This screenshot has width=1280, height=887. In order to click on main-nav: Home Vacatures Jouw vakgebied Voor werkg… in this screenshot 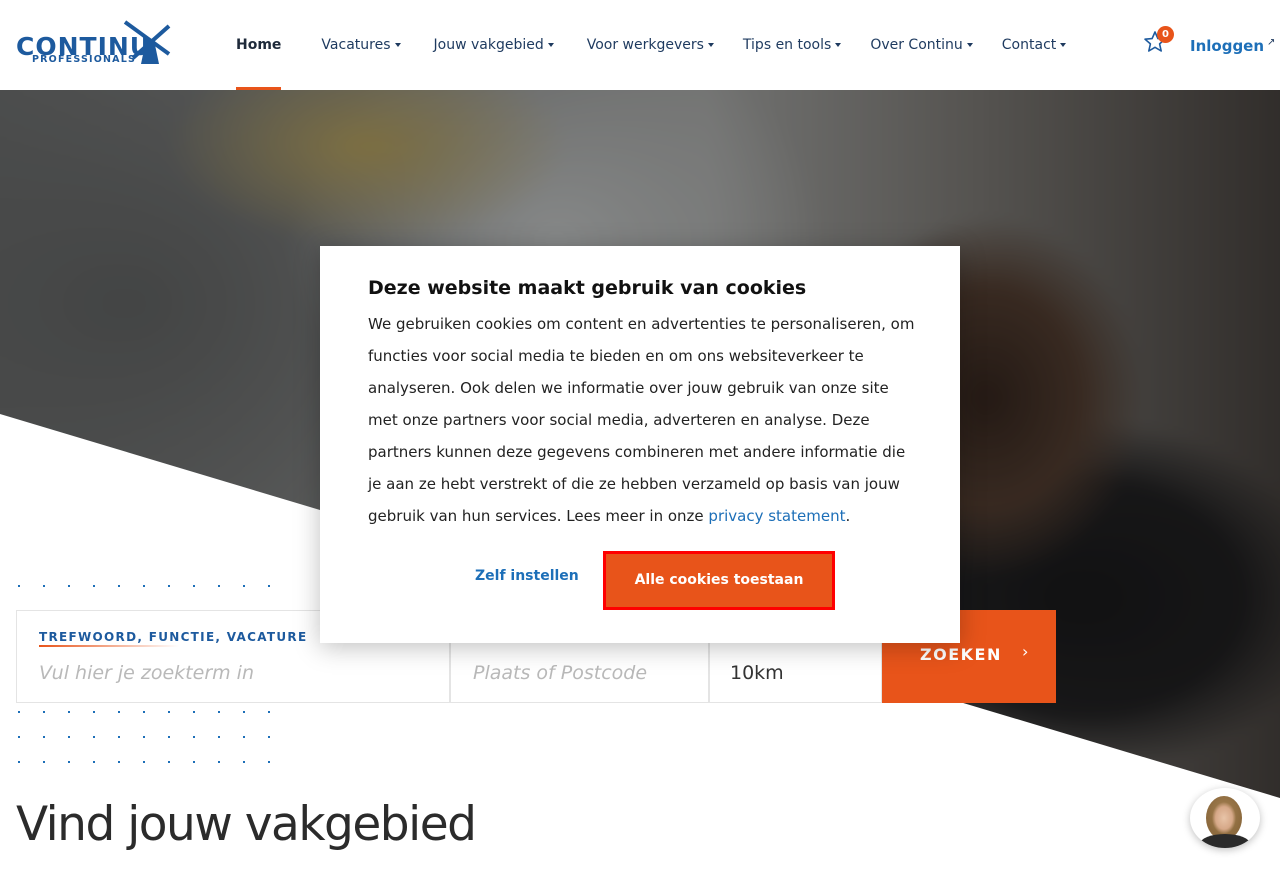, I will do `click(651, 45)`.